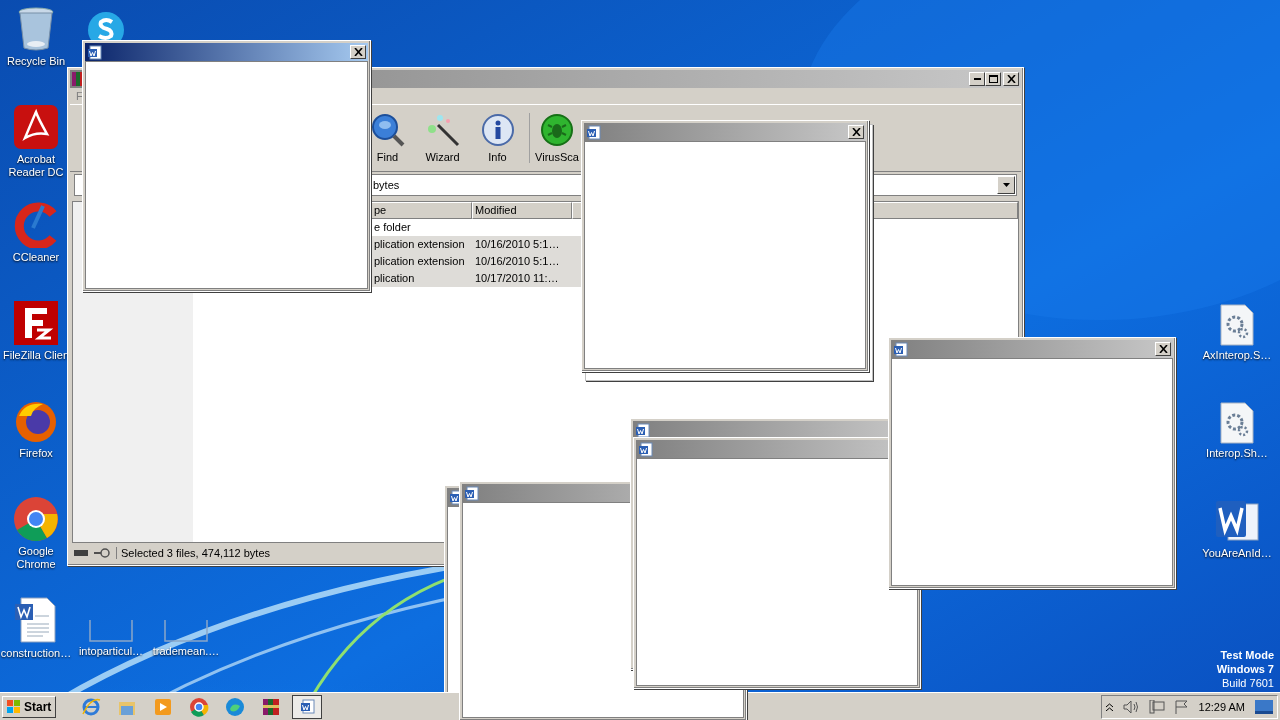 This screenshot has width=1280, height=720. I want to click on show-desktop-icon, so click(1264, 706).